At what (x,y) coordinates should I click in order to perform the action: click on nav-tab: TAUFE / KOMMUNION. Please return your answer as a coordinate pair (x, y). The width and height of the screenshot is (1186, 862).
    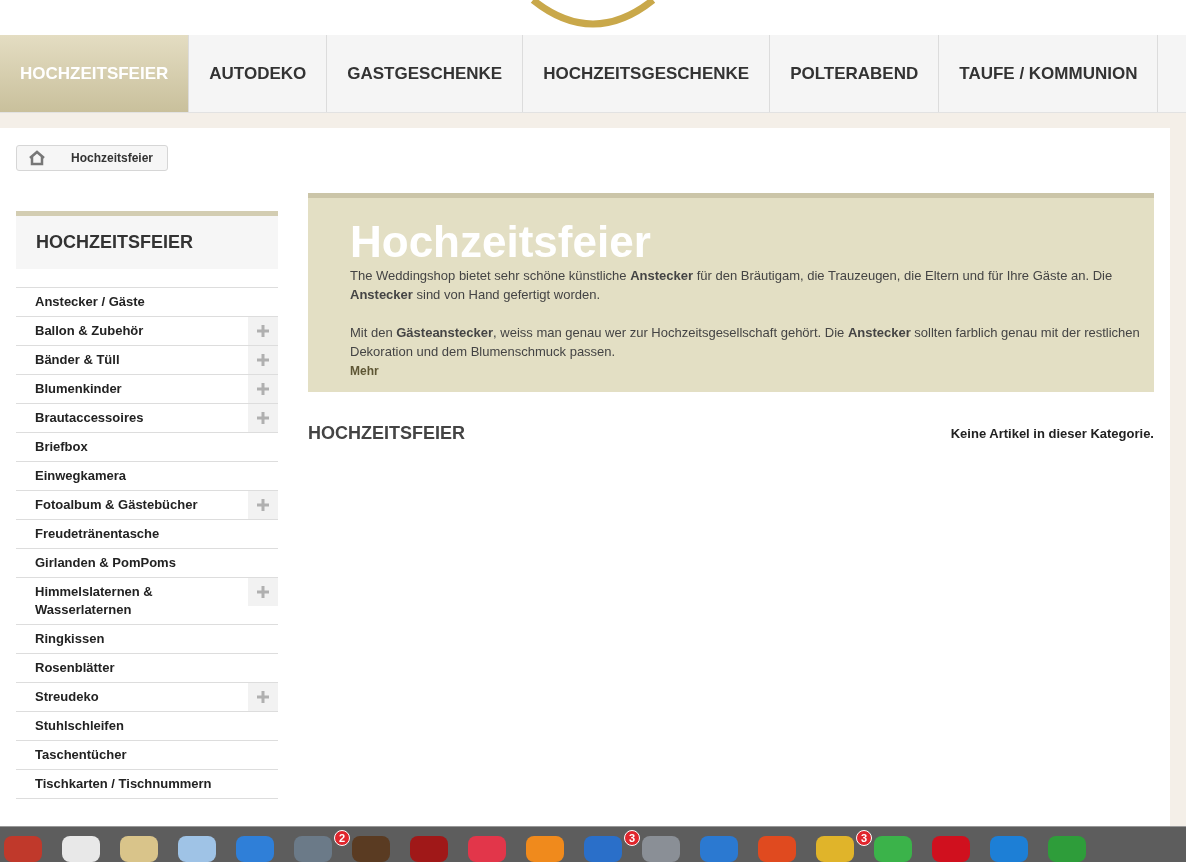
    Looking at the image, I should click on (1049, 73).